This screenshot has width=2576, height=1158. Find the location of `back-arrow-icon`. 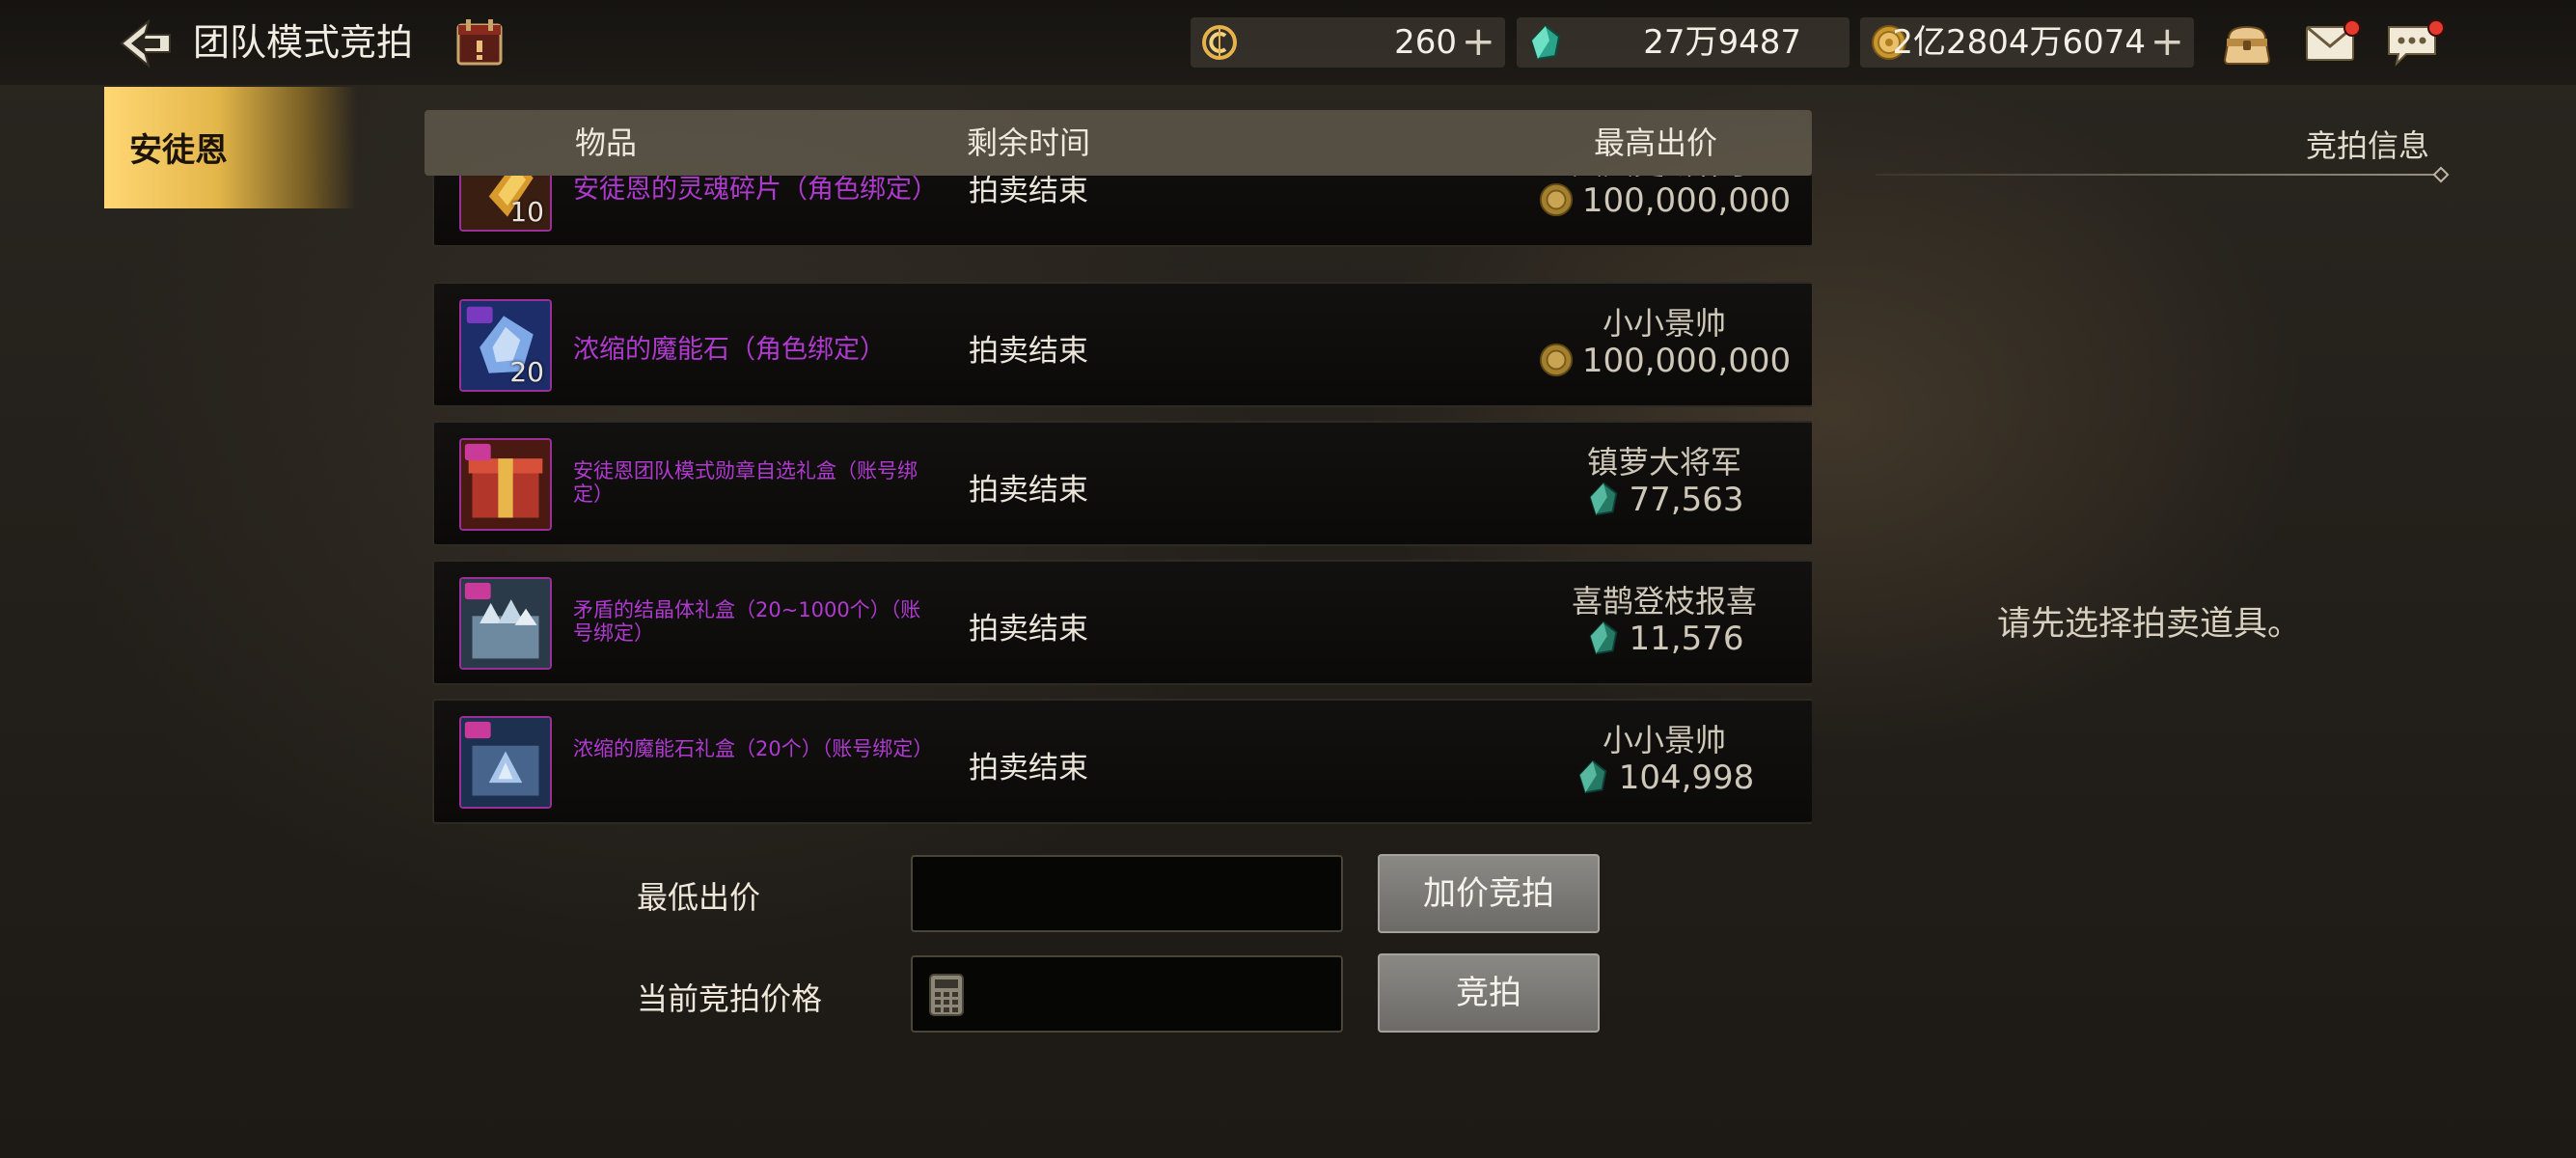

back-arrow-icon is located at coordinates (146, 43).